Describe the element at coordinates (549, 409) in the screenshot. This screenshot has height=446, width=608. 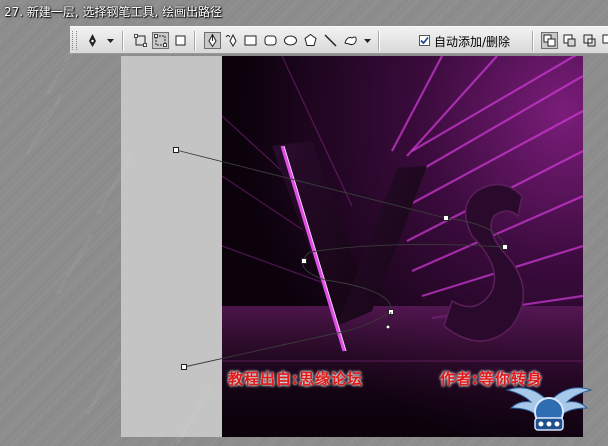
I see `site-logo` at that location.